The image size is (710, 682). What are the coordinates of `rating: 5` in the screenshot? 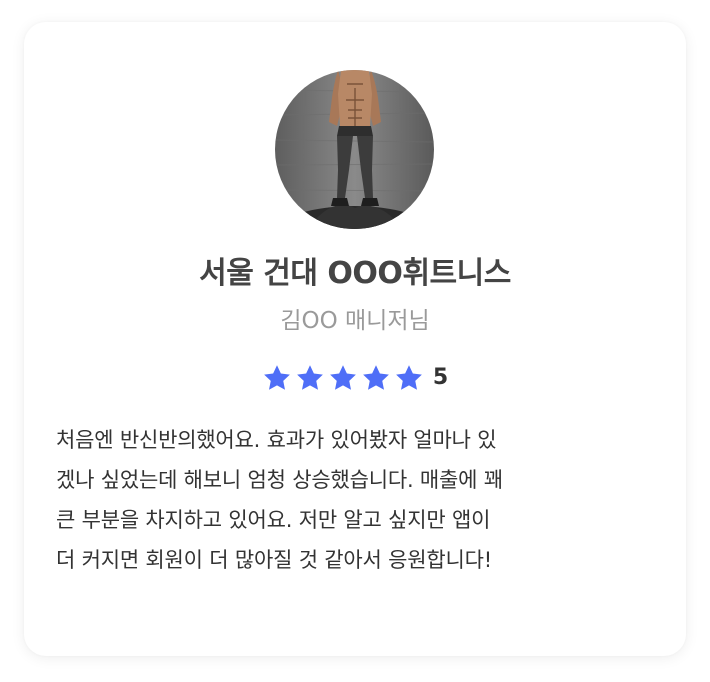 It's located at (355, 378).